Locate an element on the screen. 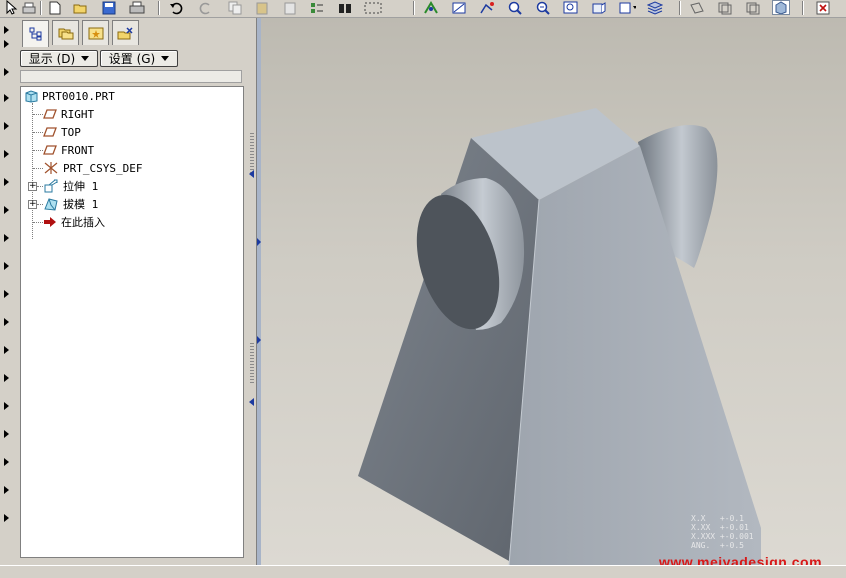 This screenshot has width=846, height=578. new-icon is located at coordinates (55, 7).